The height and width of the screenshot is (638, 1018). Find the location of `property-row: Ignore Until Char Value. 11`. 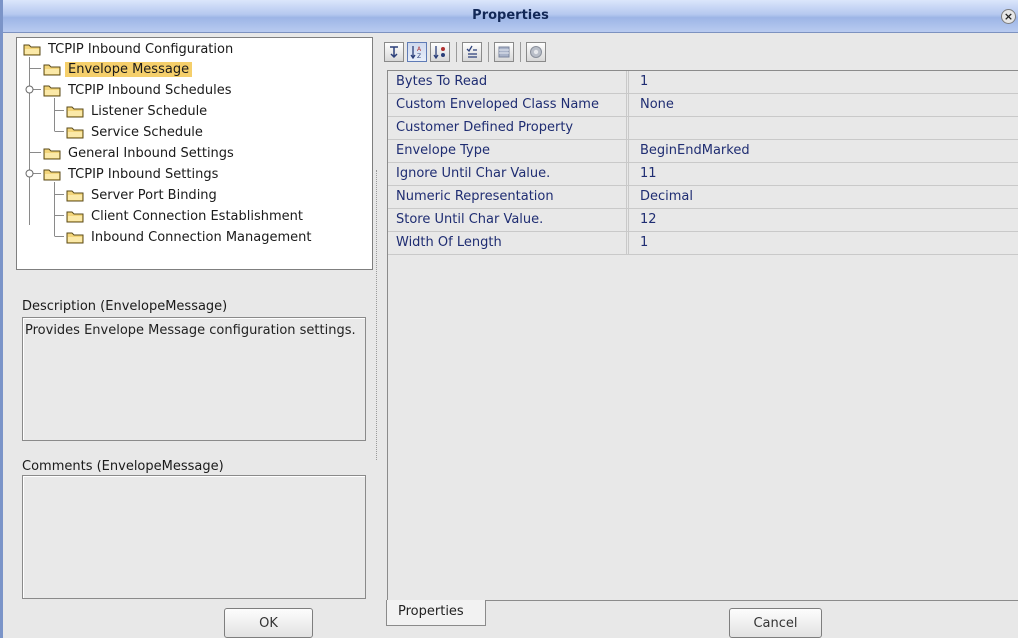

property-row: Ignore Until Char Value. 11 is located at coordinates (703, 174).